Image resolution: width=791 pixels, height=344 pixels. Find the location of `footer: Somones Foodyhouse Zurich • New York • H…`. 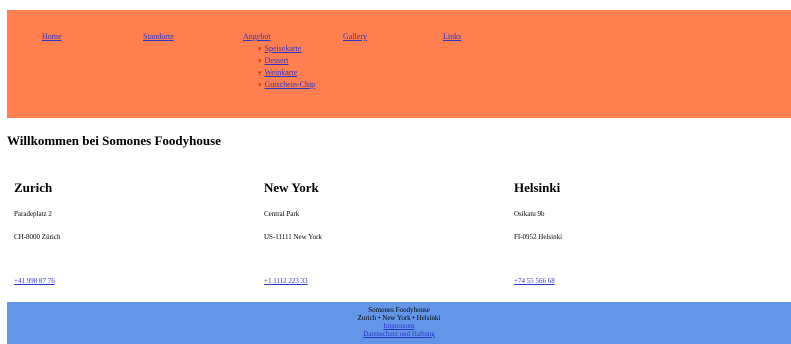

footer: Somones Foodyhouse Zurich • New York • H… is located at coordinates (399, 323).